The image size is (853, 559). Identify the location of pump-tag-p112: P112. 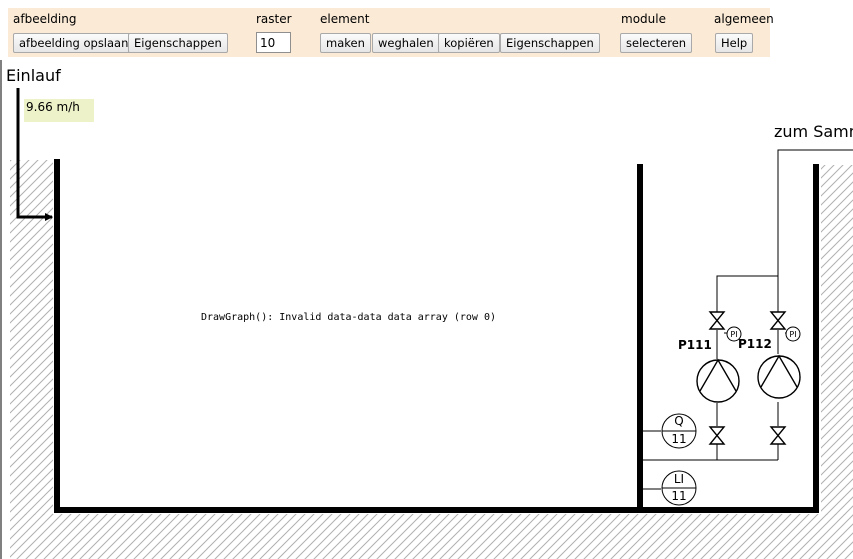
(755, 344).